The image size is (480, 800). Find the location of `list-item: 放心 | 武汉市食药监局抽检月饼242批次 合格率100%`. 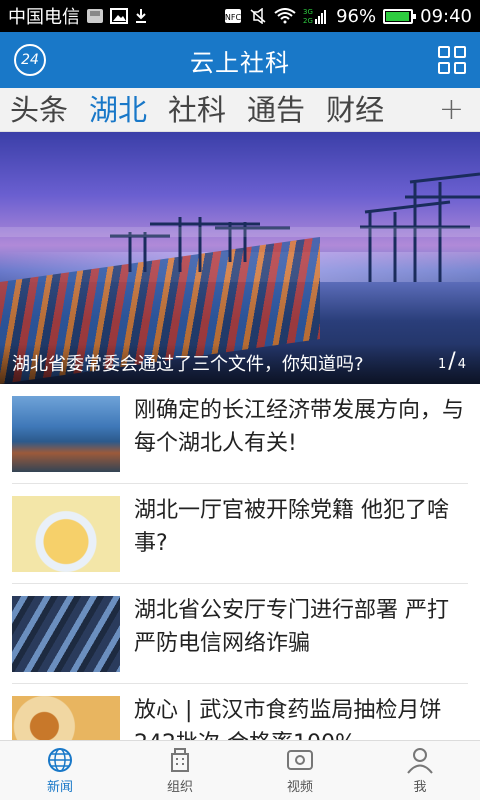

list-item: 放心 | 武汉市食药监局抽检月饼242批次 合格率100% is located at coordinates (240, 712).